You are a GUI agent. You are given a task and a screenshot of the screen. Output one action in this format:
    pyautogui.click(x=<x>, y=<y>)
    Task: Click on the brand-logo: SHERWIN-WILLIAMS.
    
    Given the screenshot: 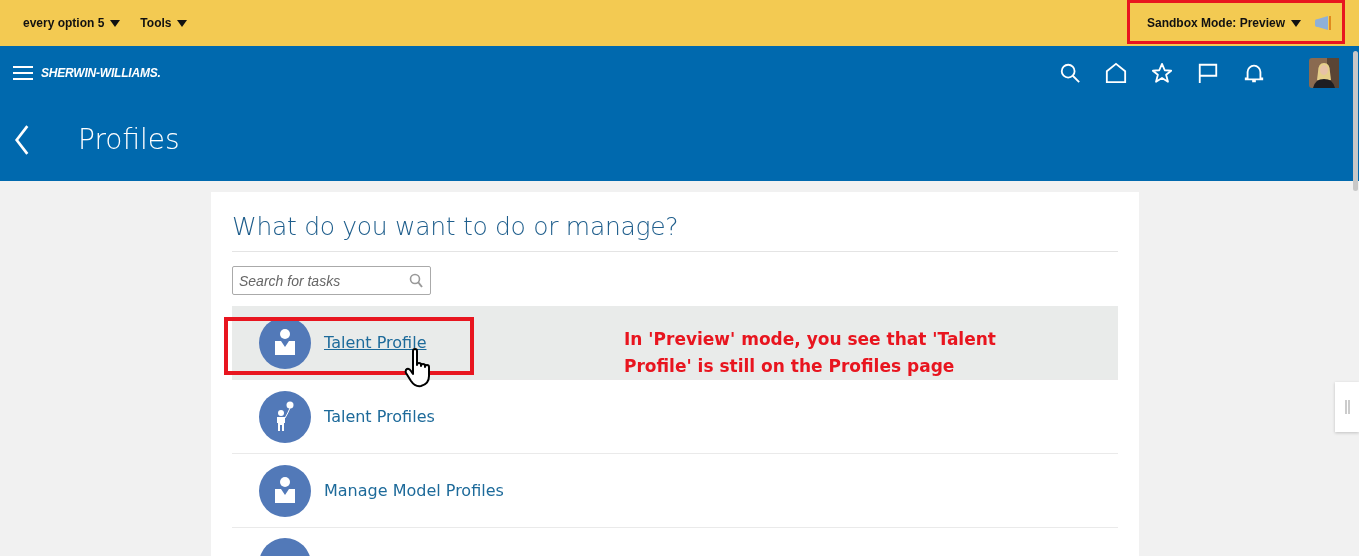 What is the action you would take?
    pyautogui.click(x=101, y=73)
    